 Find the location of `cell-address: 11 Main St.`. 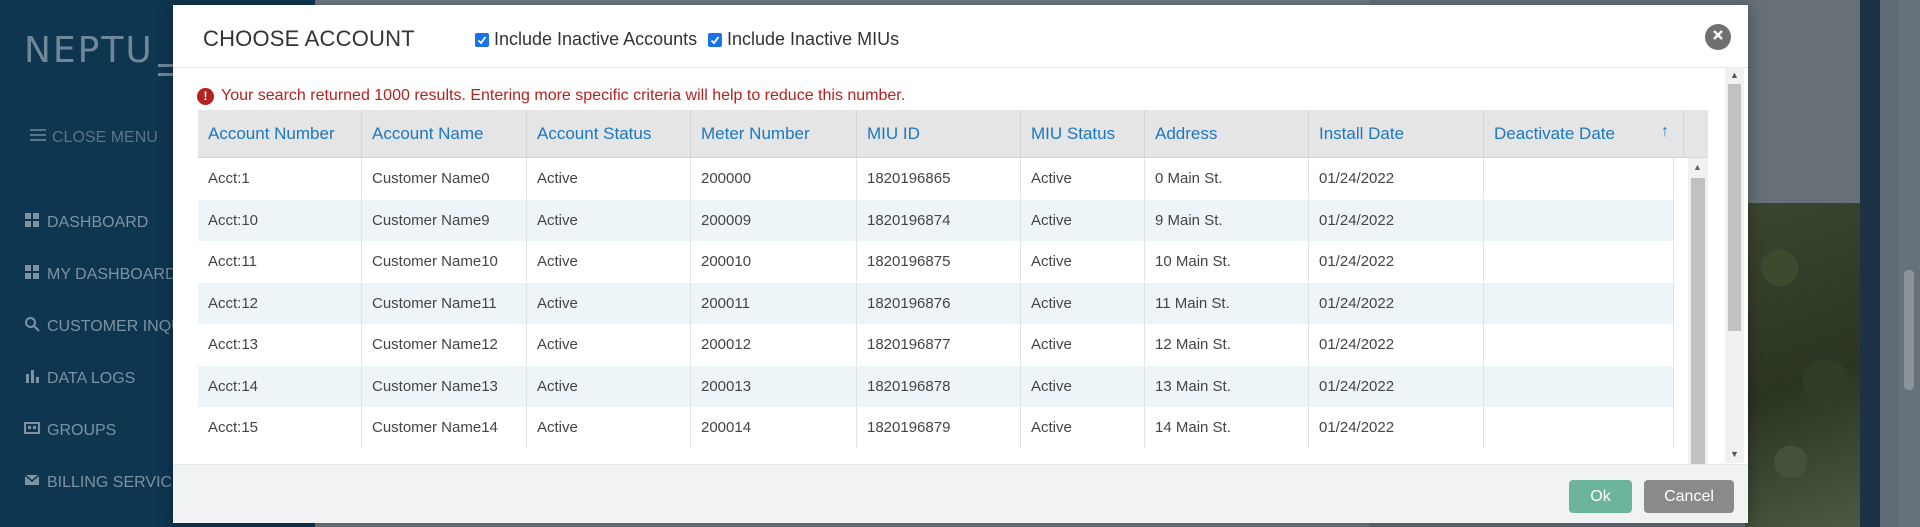

cell-address: 11 Main St. is located at coordinates (1227, 303).